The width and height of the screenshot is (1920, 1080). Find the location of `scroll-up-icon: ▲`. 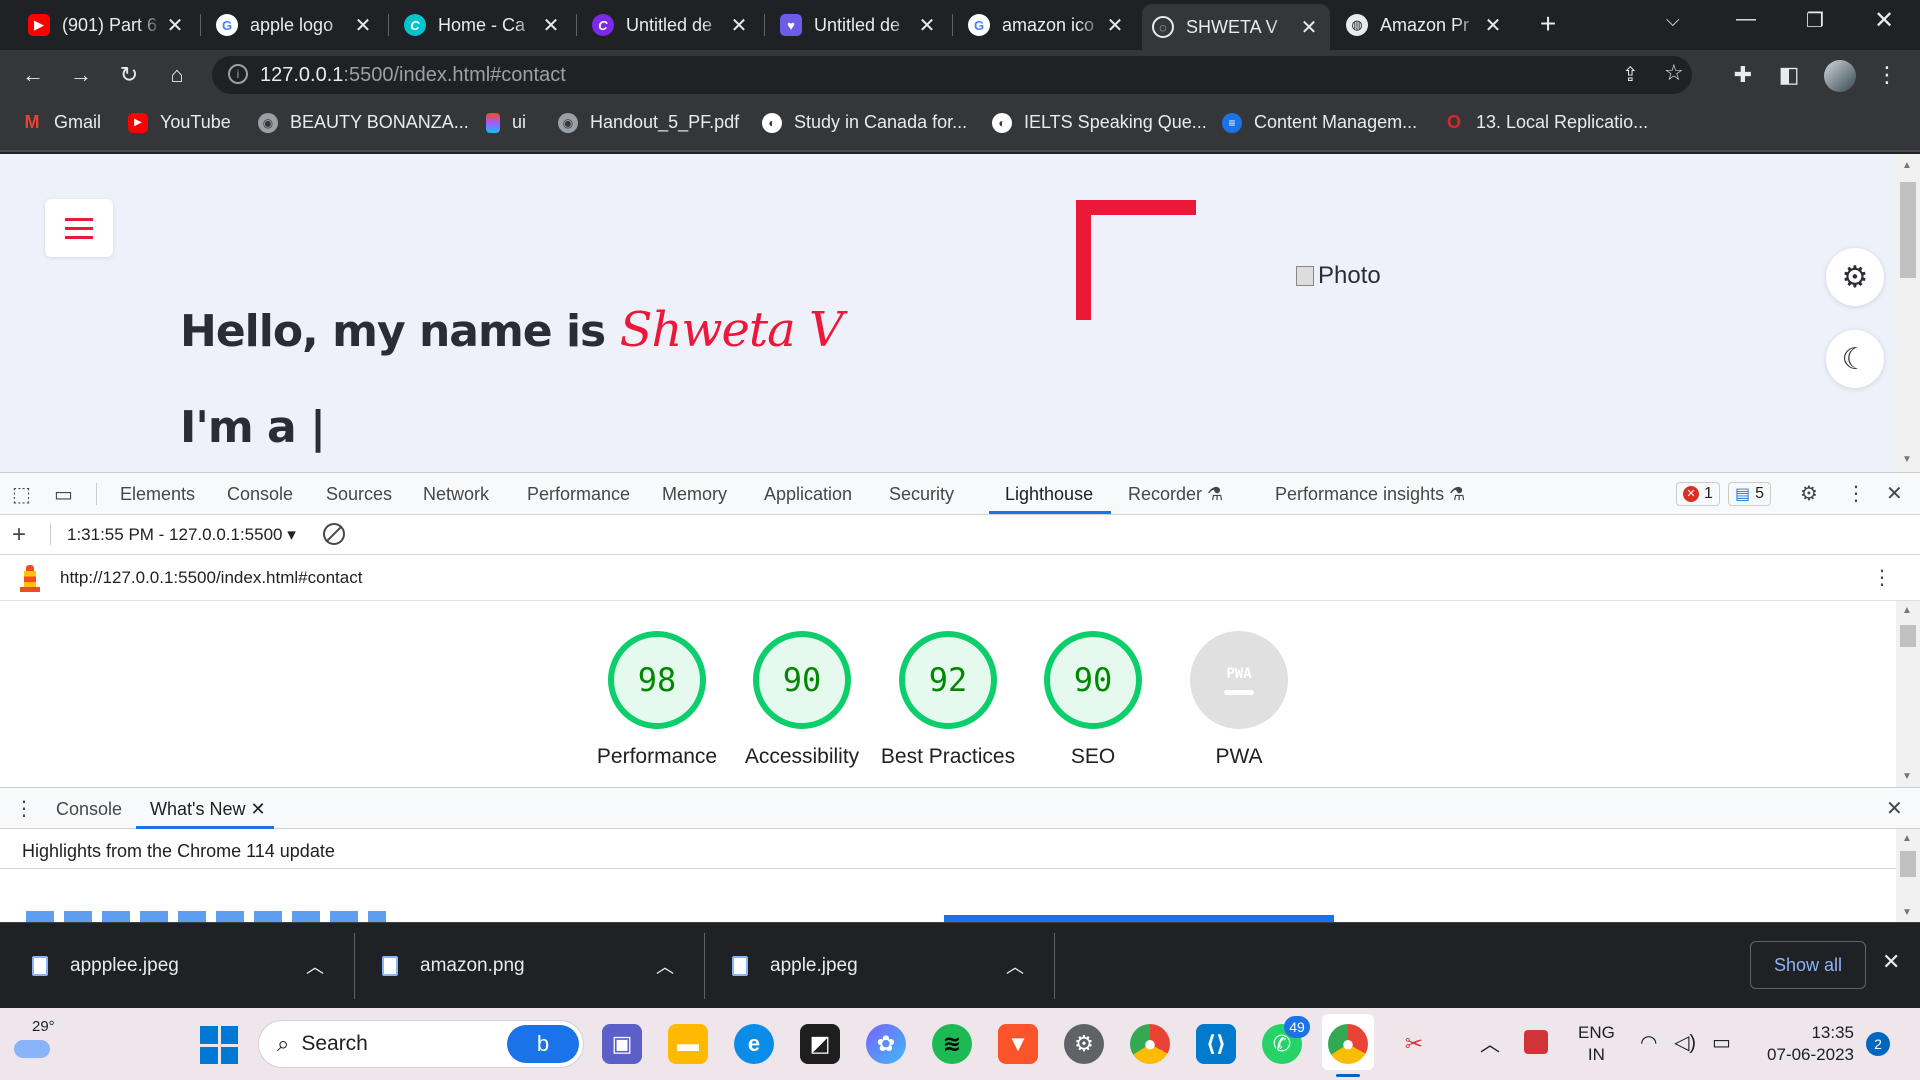

scroll-up-icon: ▲ is located at coordinates (1907, 838).